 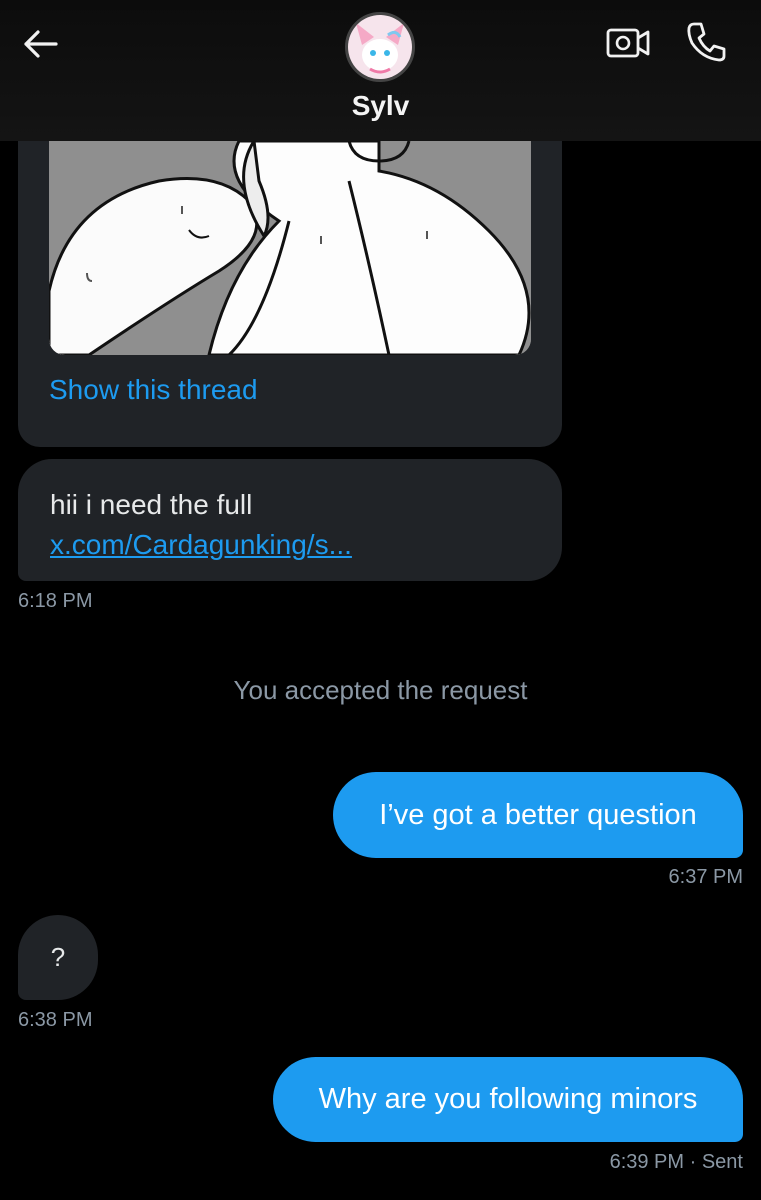 What do you see at coordinates (151, 504) in the screenshot?
I see `message-text: hii i need the full` at bounding box center [151, 504].